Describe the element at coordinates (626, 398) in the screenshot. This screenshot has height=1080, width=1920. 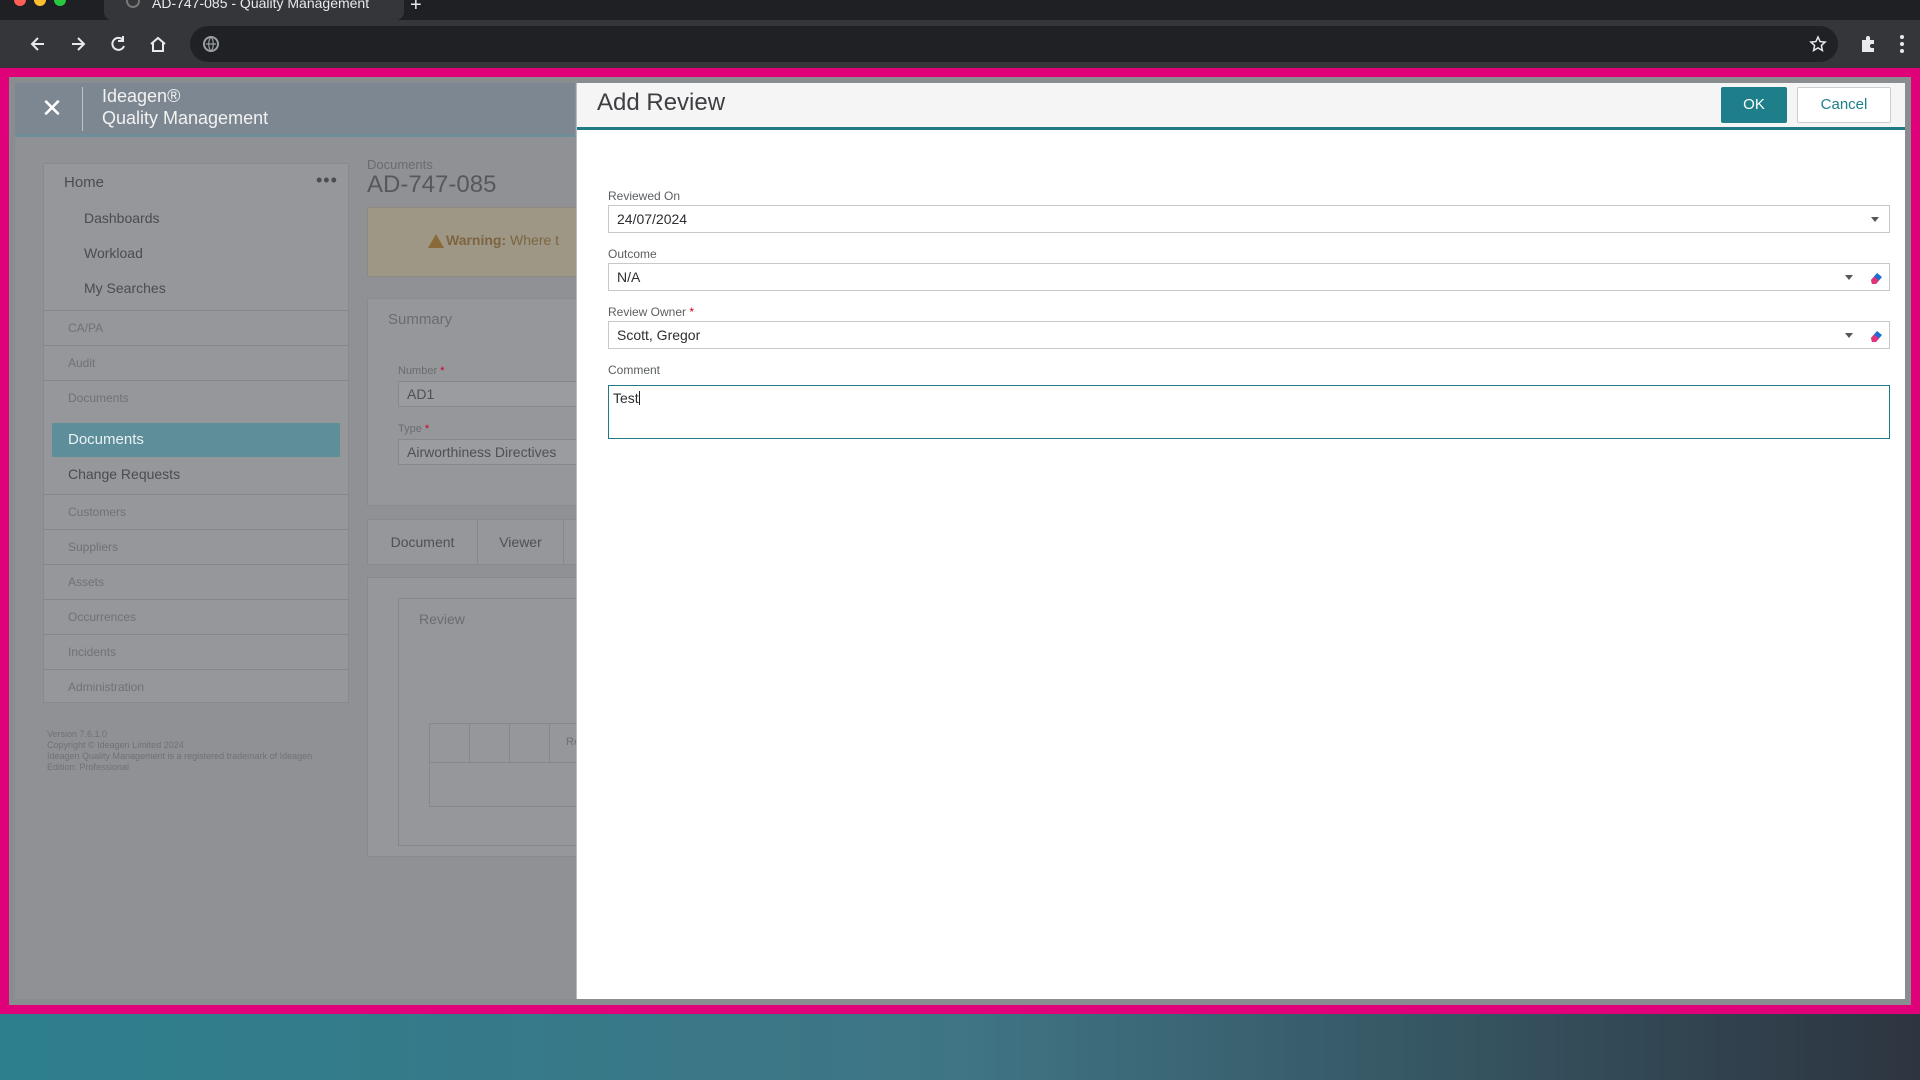
I see `comment-value: Test` at that location.